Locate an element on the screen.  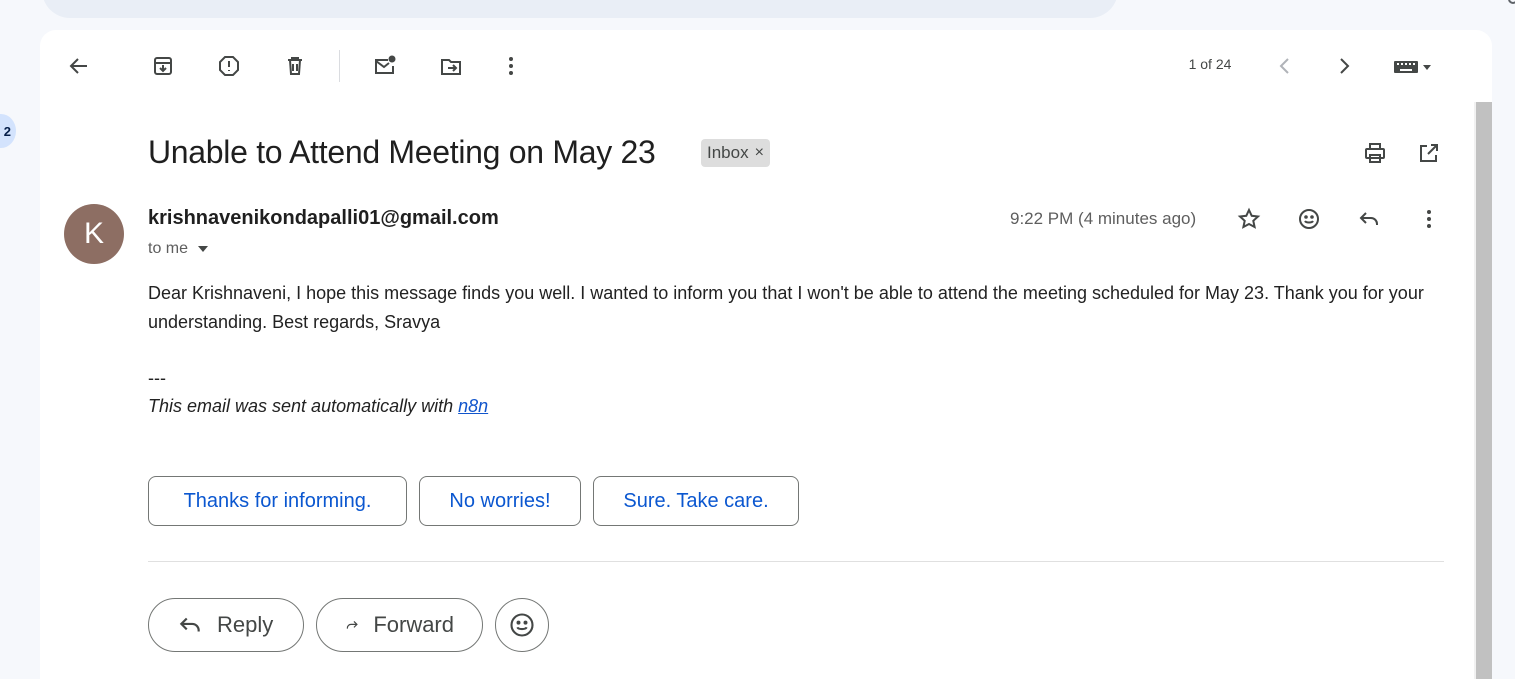
sender-address: krishnavenikondapalli01@gmail.com is located at coordinates (323, 218).